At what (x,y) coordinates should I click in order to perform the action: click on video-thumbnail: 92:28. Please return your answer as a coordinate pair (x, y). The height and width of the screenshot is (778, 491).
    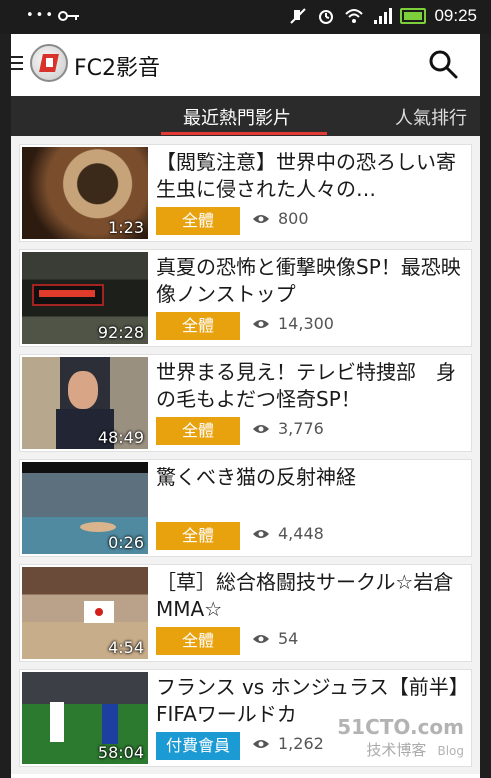
    Looking at the image, I should click on (85, 298).